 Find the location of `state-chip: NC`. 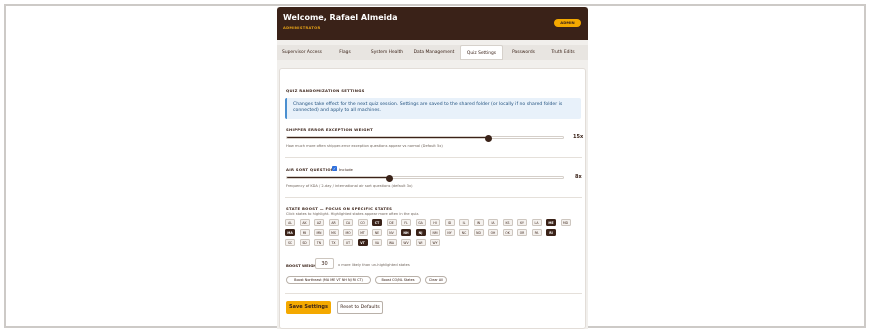

state-chip: NC is located at coordinates (464, 232).